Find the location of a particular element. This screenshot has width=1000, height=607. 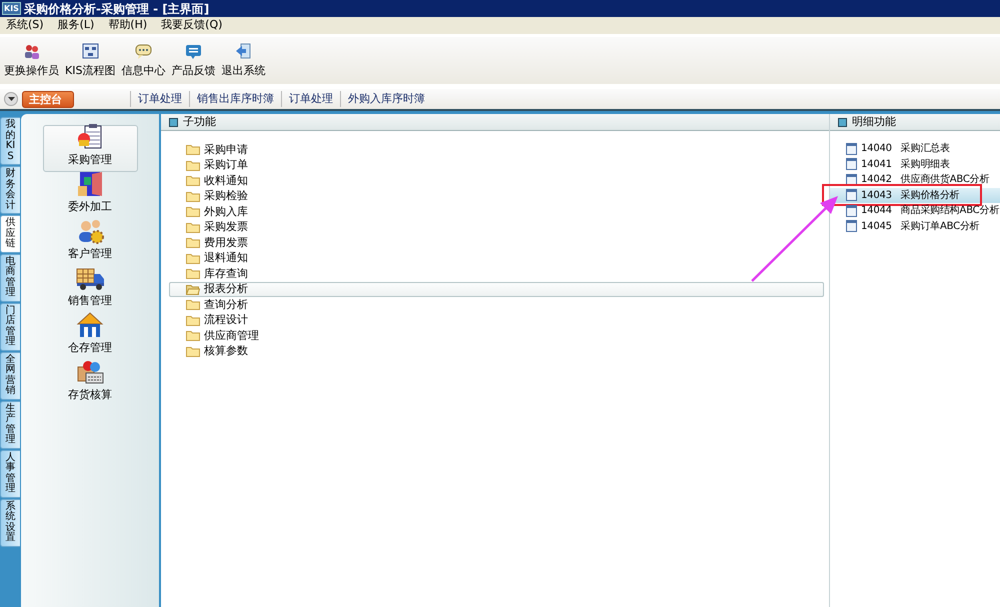

folder-item: 查询分析 is located at coordinates (496, 304).